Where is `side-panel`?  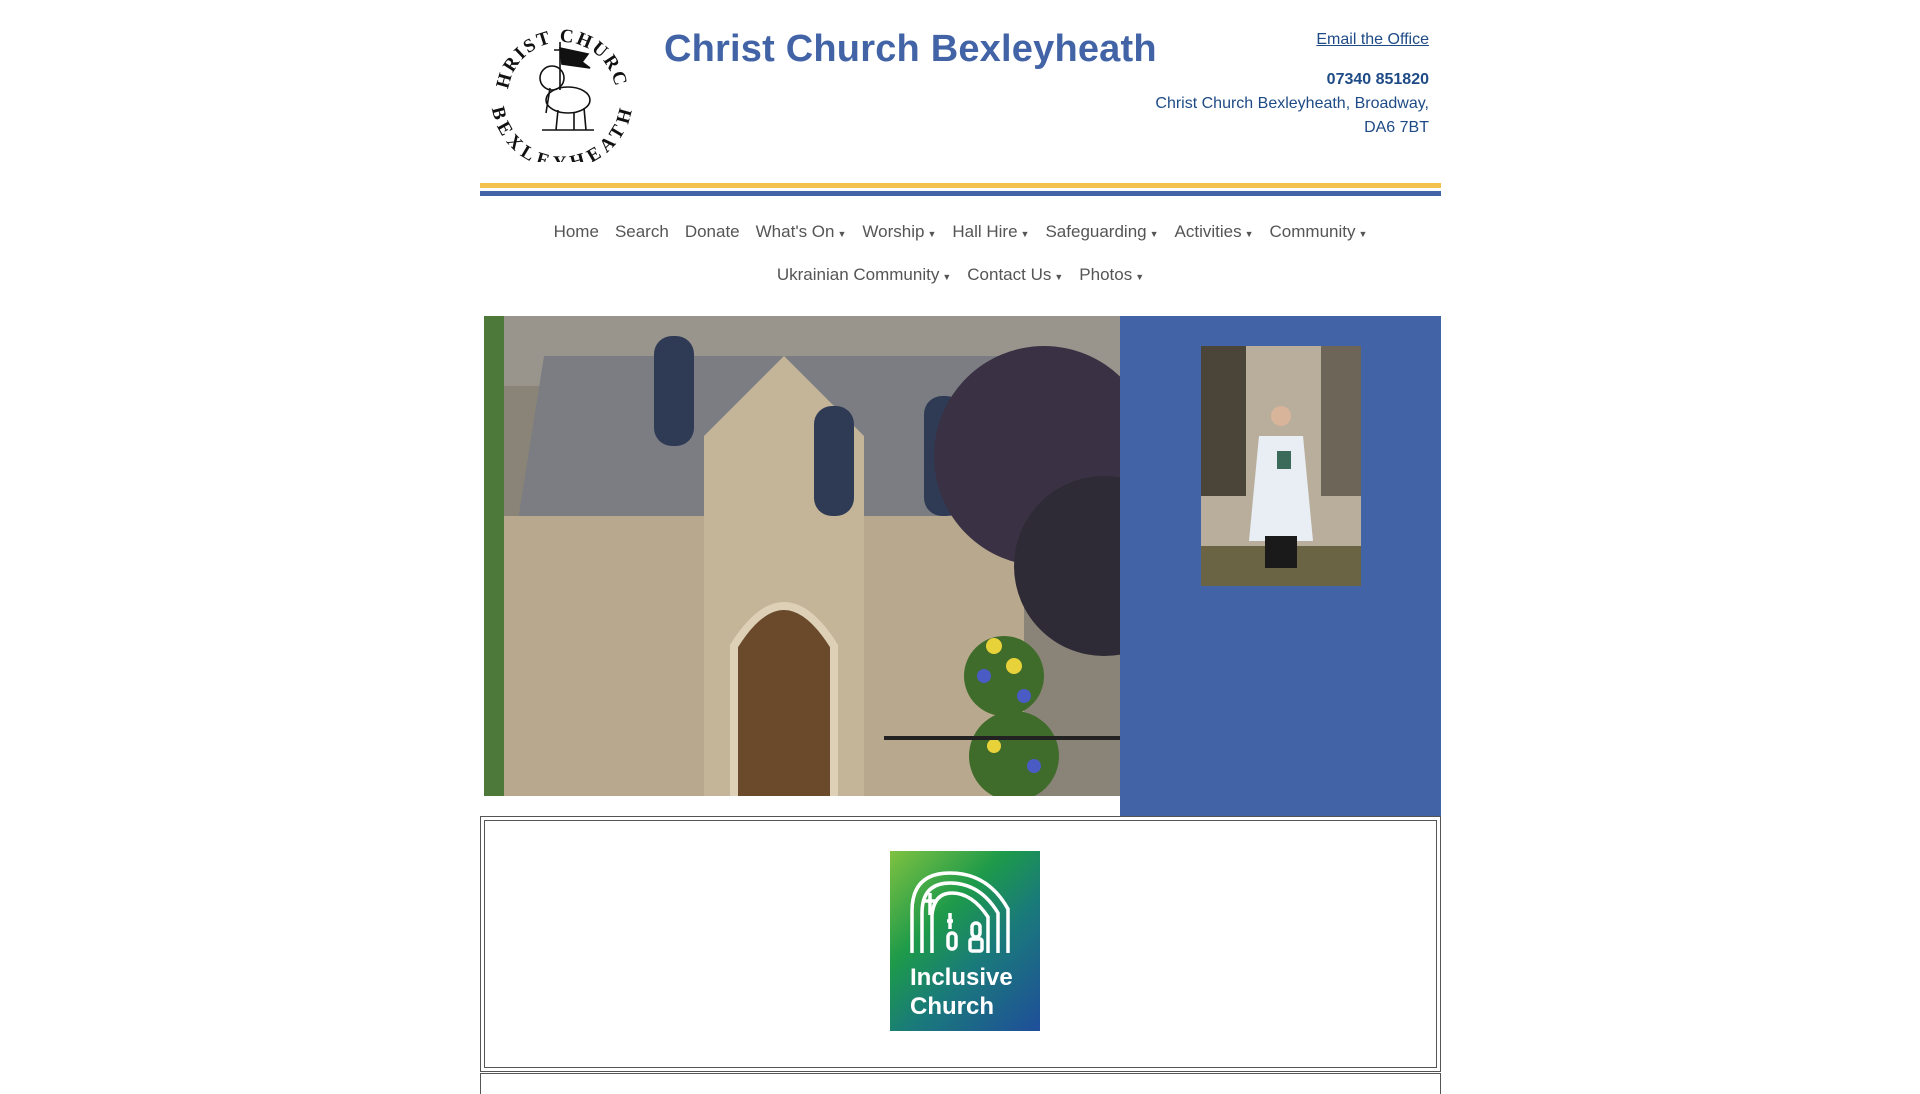 side-panel is located at coordinates (1280, 566).